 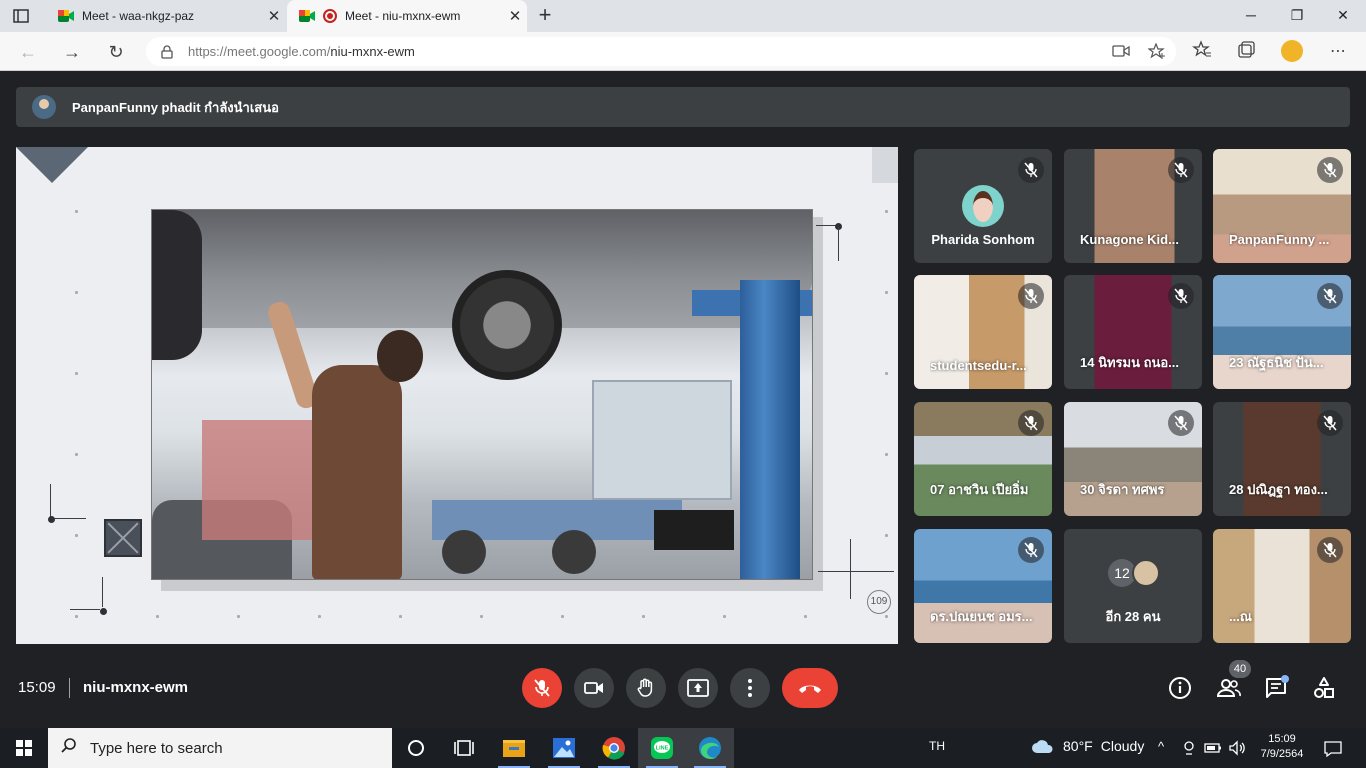 I want to click on url-text: https://meet.google.com/niu-mxnx-ewm, so click(x=301, y=51).